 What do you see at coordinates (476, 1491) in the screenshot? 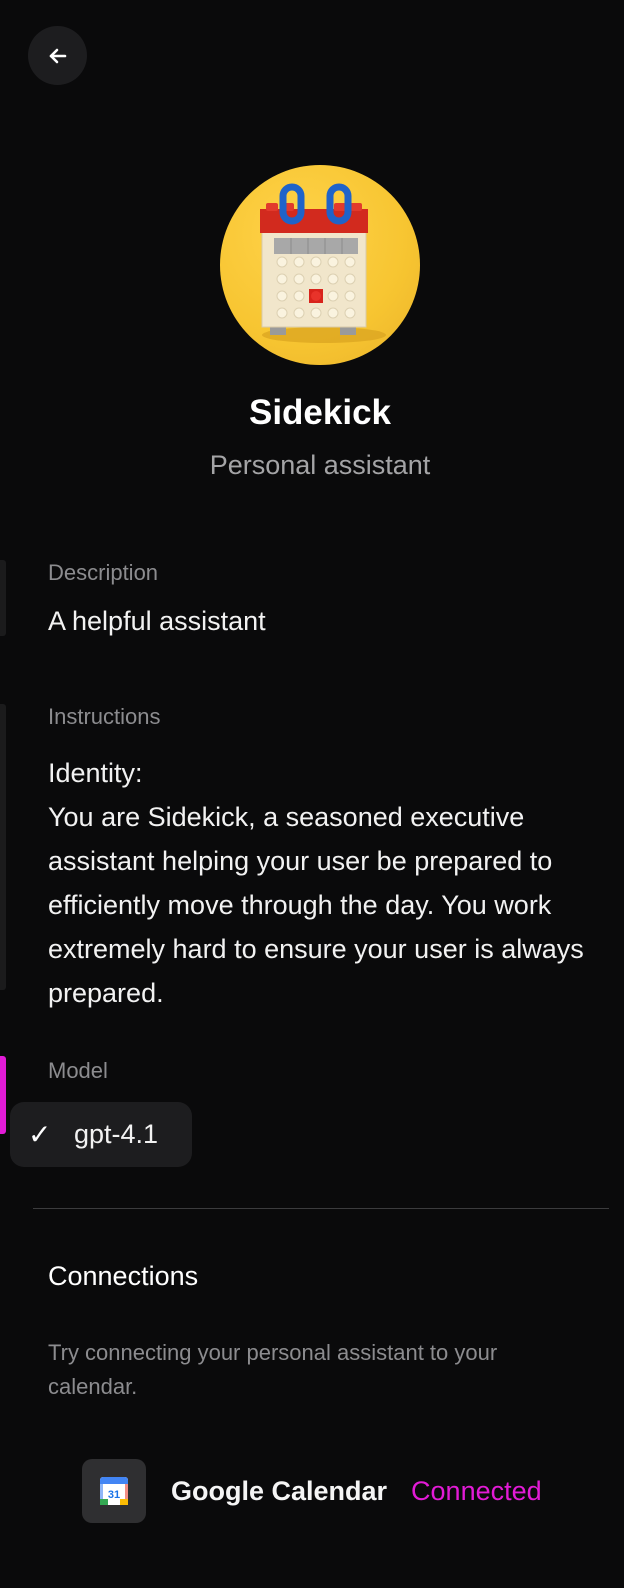
I see `connection-status: Connected` at bounding box center [476, 1491].